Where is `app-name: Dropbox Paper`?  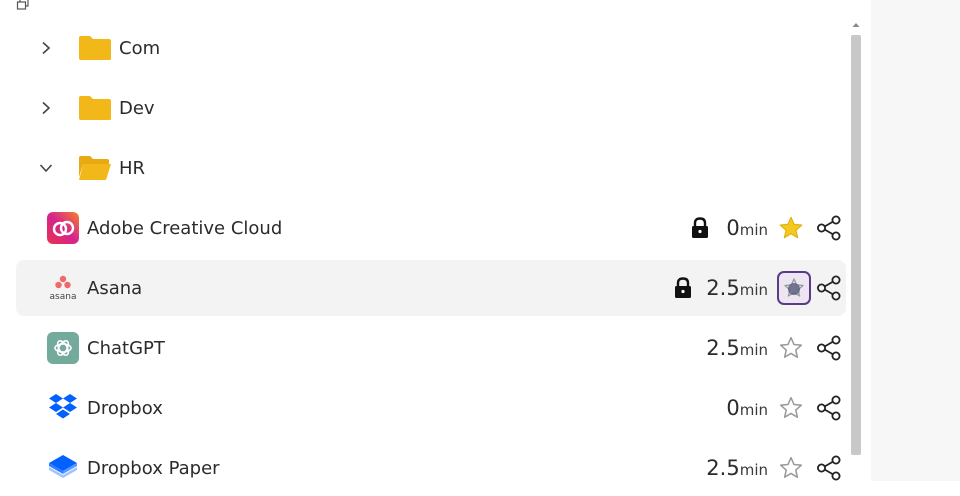 app-name: Dropbox Paper is located at coordinates (153, 468).